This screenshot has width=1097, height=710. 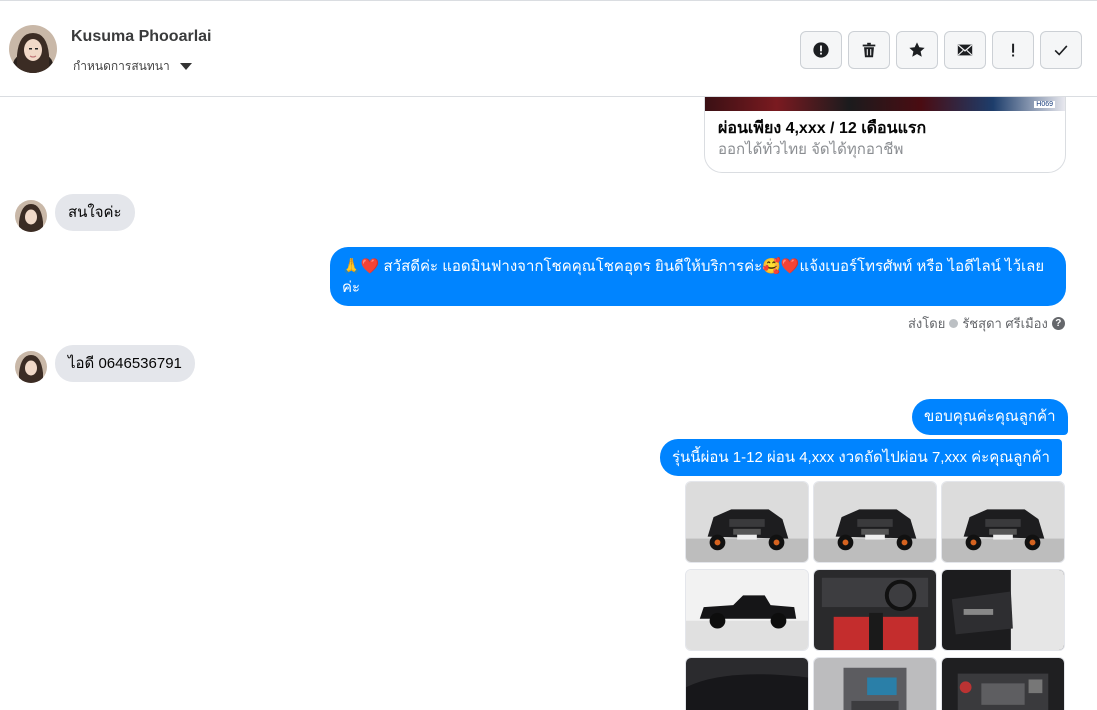 What do you see at coordinates (811, 149) in the screenshot?
I see `ad-card-subtitle: ออกได้ทั่วไทย จัดได้ทุกอาชีพ` at bounding box center [811, 149].